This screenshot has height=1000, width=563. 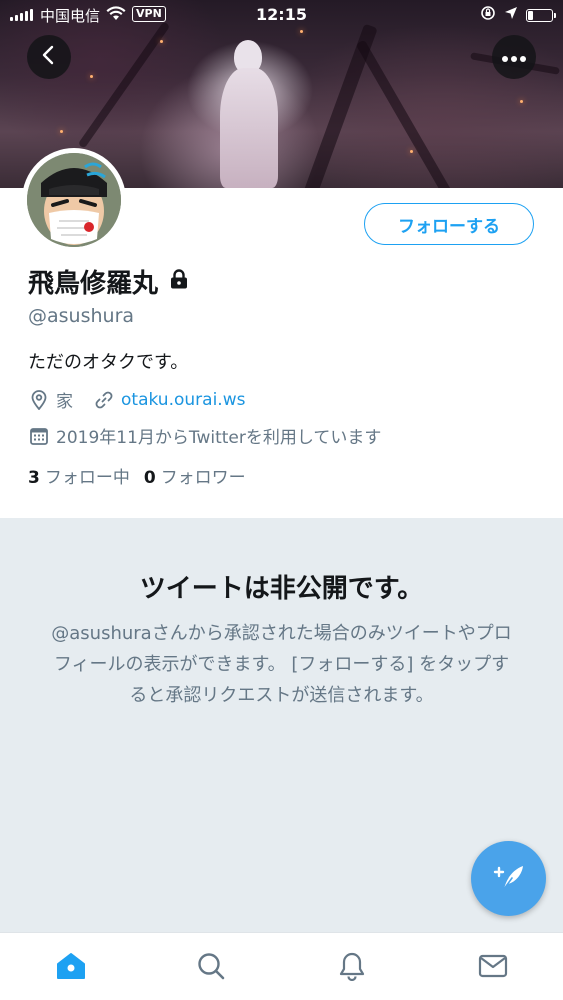 What do you see at coordinates (203, 478) in the screenshot?
I see `followers-label: フォロワー` at bounding box center [203, 478].